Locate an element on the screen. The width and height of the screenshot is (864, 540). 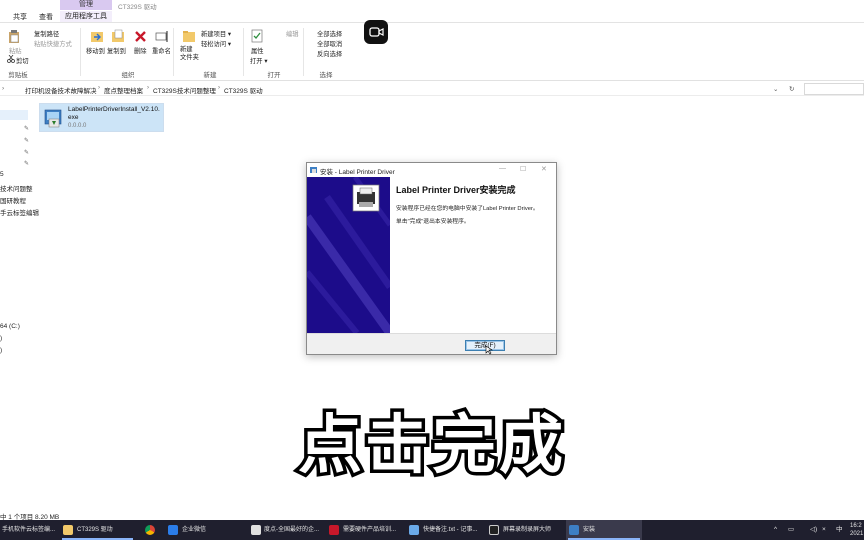
sidebar-item-c-drive: 64 (C:) is located at coordinates (10, 326).